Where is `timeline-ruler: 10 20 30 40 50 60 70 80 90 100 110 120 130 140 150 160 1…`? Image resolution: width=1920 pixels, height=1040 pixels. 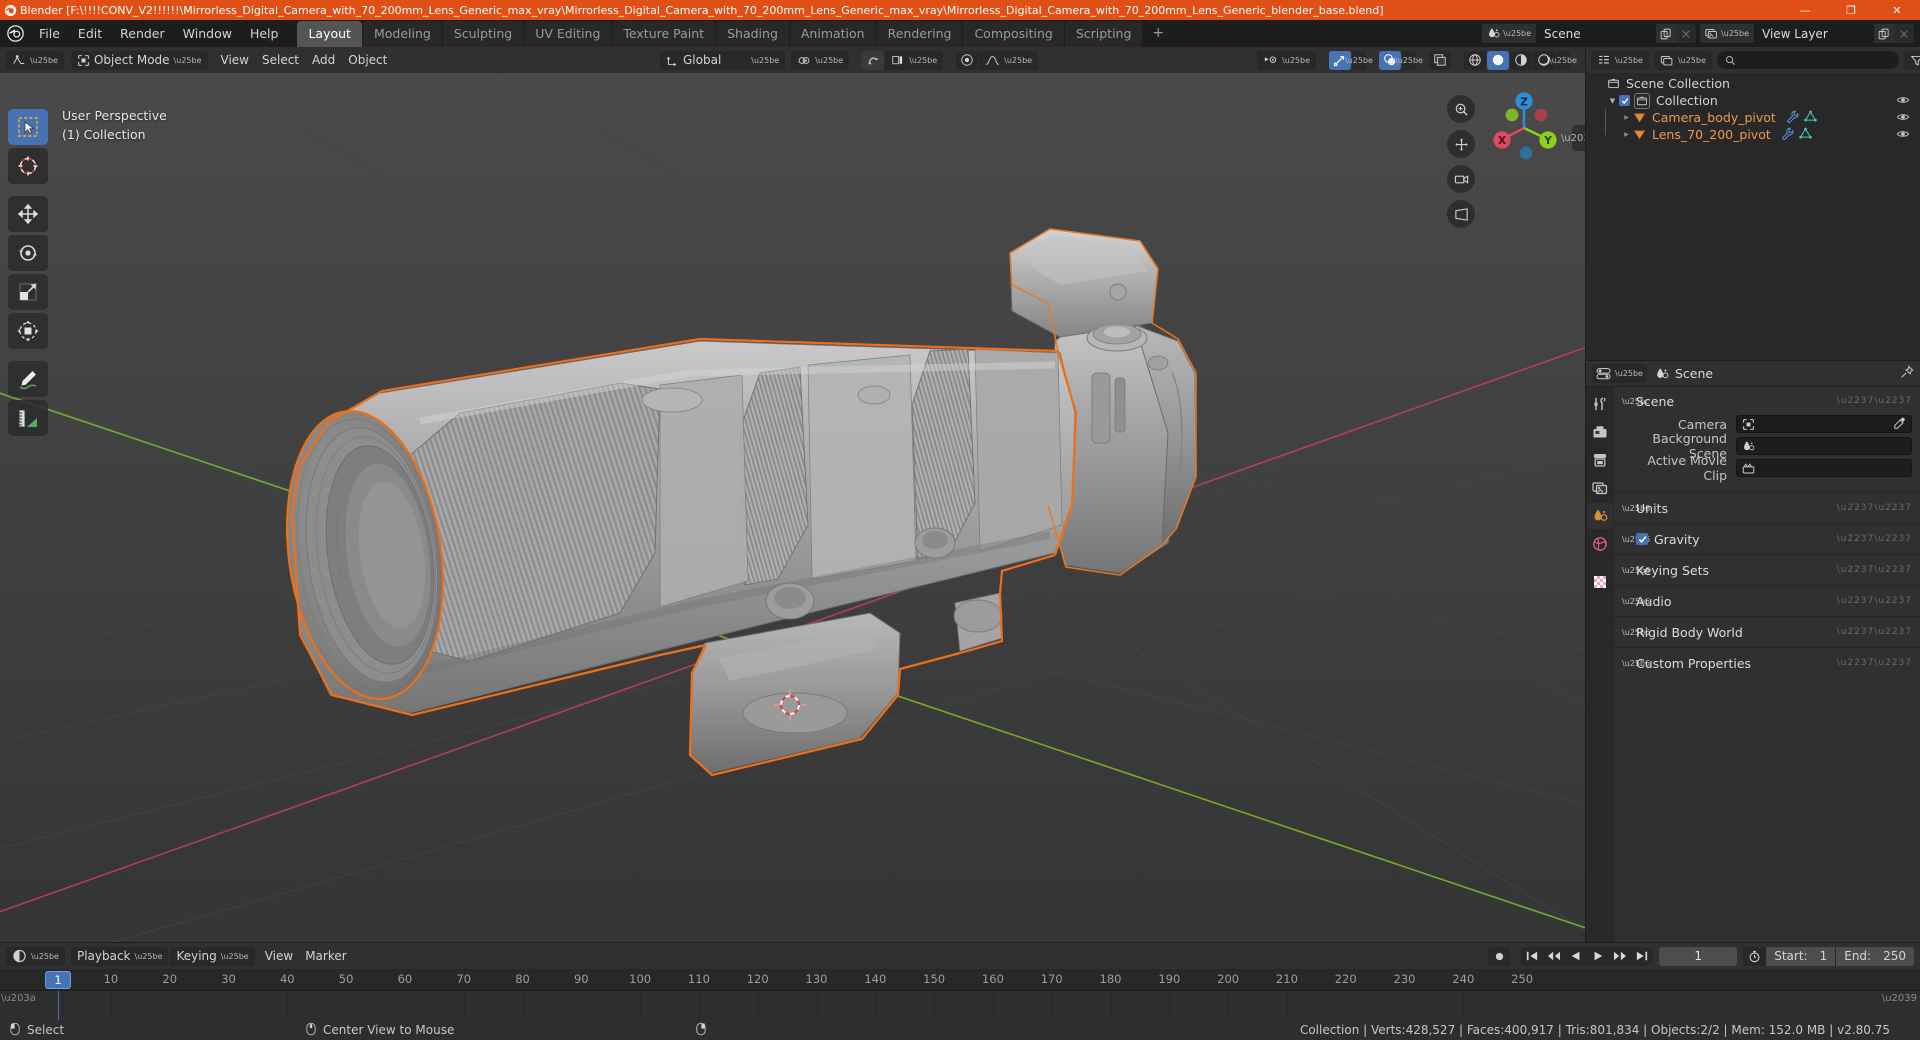
timeline-ruler: 10 20 30 40 50 60 70 80 90 100 110 120 130 140 150 160 1… is located at coordinates (960, 980).